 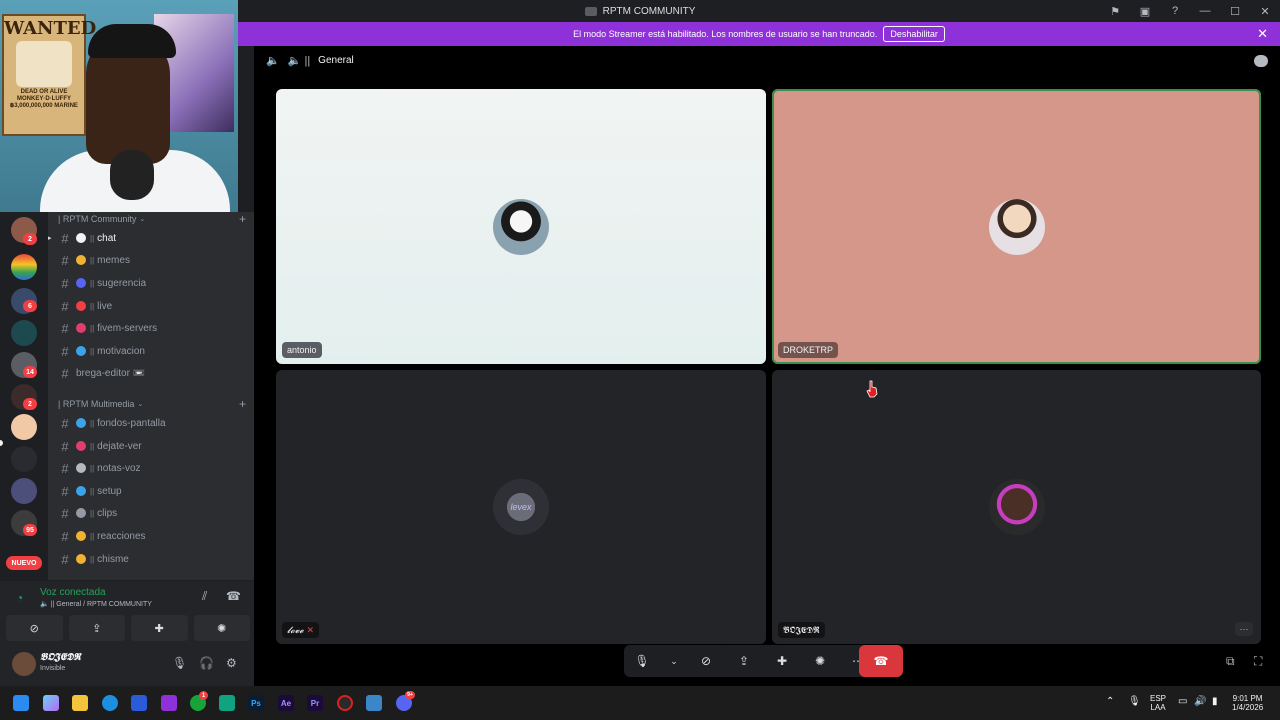 I want to click on minimize-button: —, so click(x=1205, y=11).